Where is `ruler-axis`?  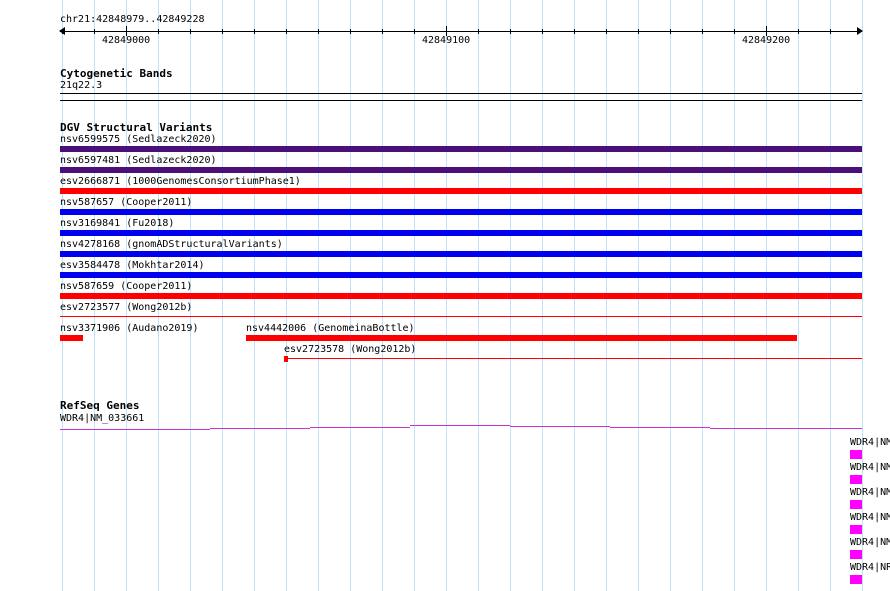 ruler-axis is located at coordinates (461, 31).